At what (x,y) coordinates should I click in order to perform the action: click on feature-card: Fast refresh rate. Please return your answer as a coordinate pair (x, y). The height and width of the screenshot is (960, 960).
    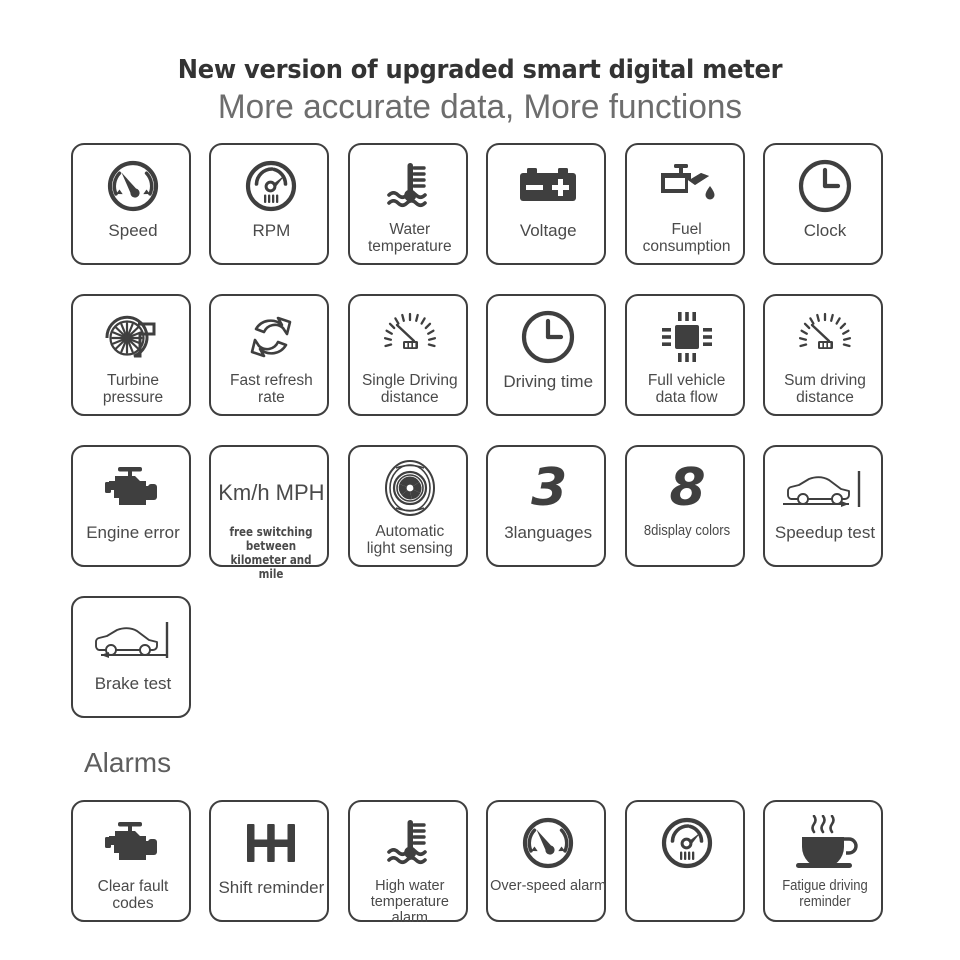
    Looking at the image, I should click on (270, 355).